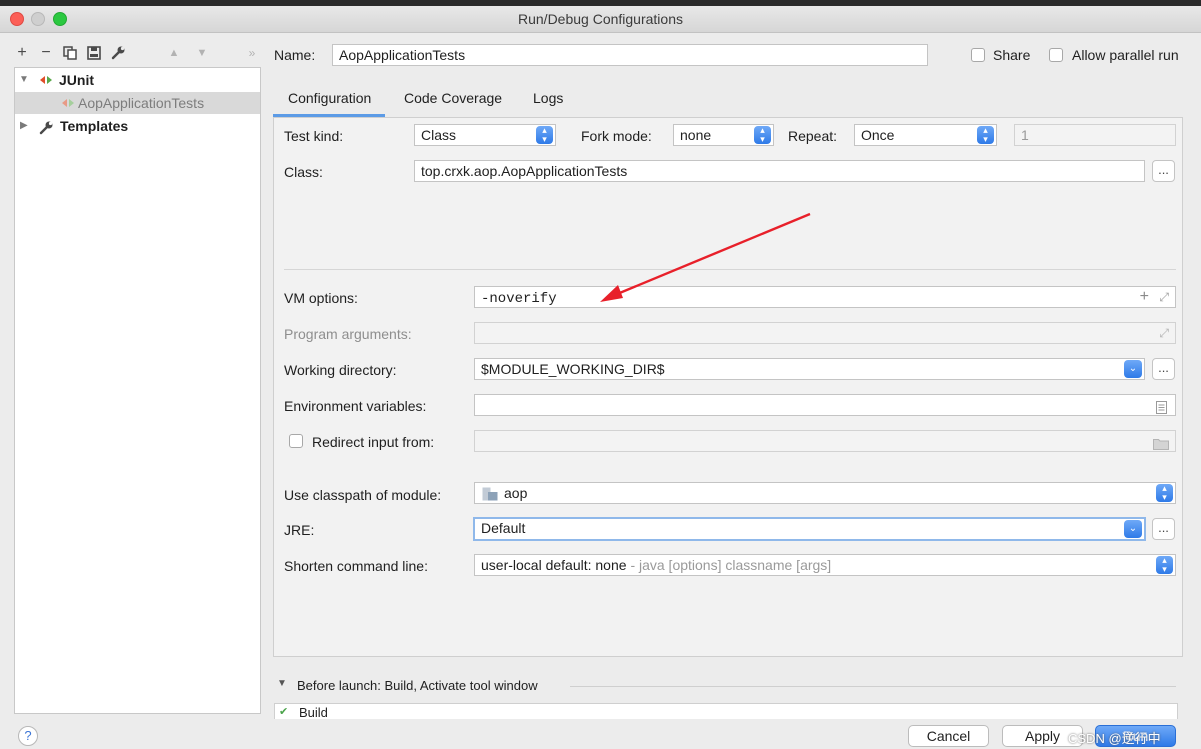 The image size is (1201, 749). What do you see at coordinates (1125, 55) in the screenshot?
I see `allow-parallel-run-label: Allow parallel run` at bounding box center [1125, 55].